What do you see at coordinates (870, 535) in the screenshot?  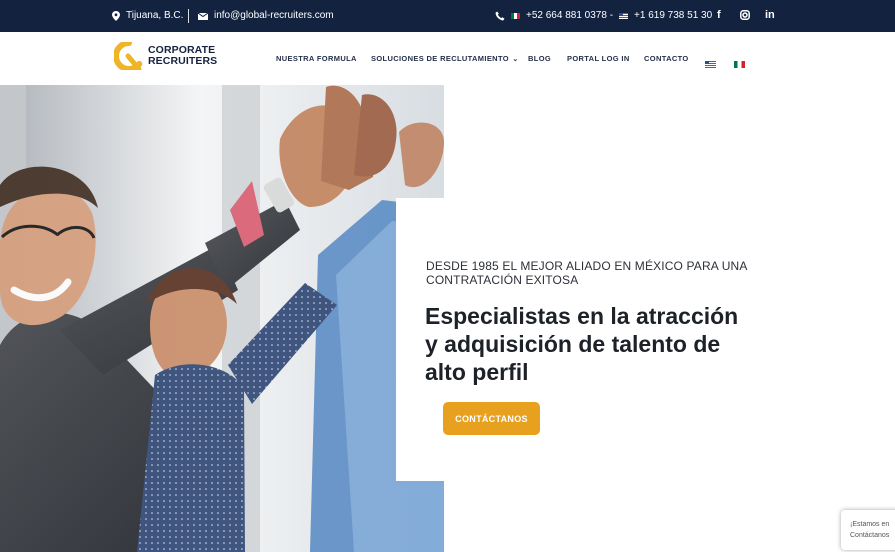 I see `chat-line-2: Contáctanos` at bounding box center [870, 535].